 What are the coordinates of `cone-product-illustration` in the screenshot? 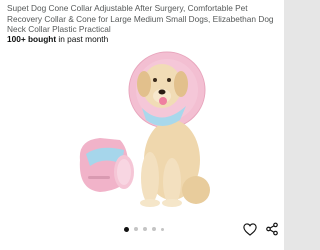 It's located at (106, 165).